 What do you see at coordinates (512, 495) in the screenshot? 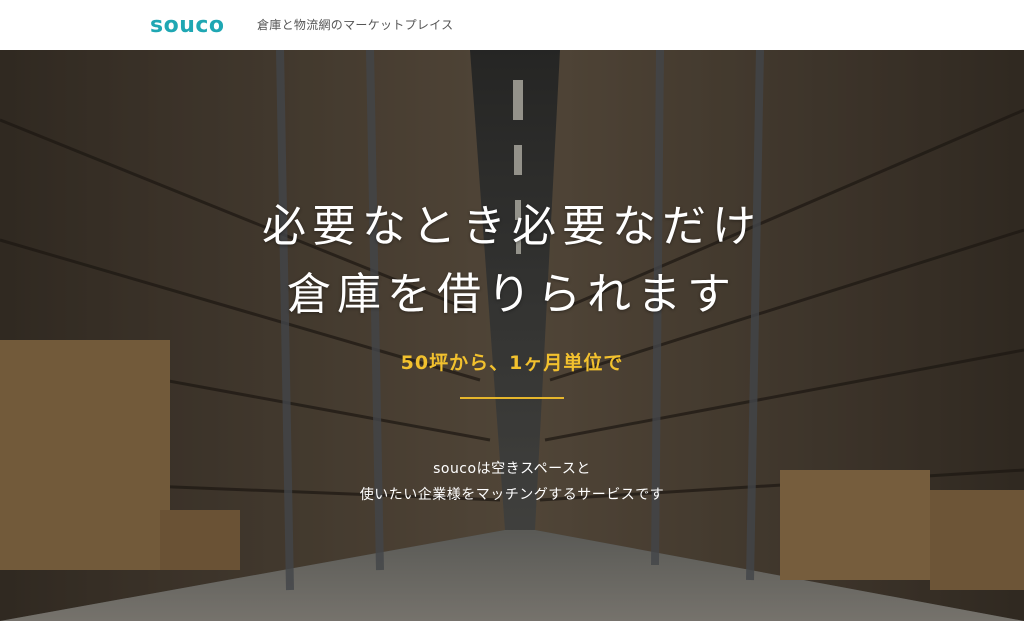
I see `hero-description-line2: 使いたい企業様をマッチングするサービスです` at bounding box center [512, 495].